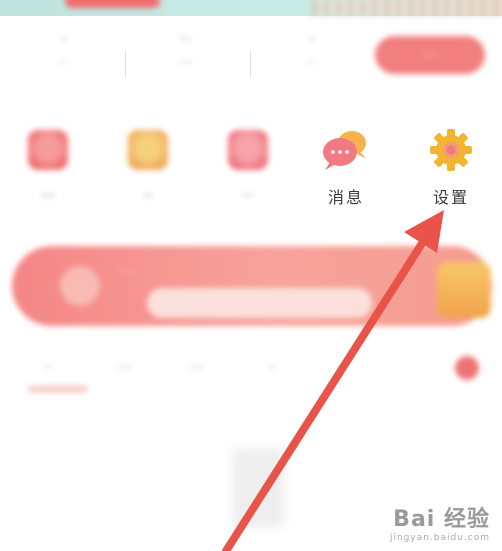 Image resolution: width=502 pixels, height=551 pixels. I want to click on messages-label: 消息, so click(345, 197).